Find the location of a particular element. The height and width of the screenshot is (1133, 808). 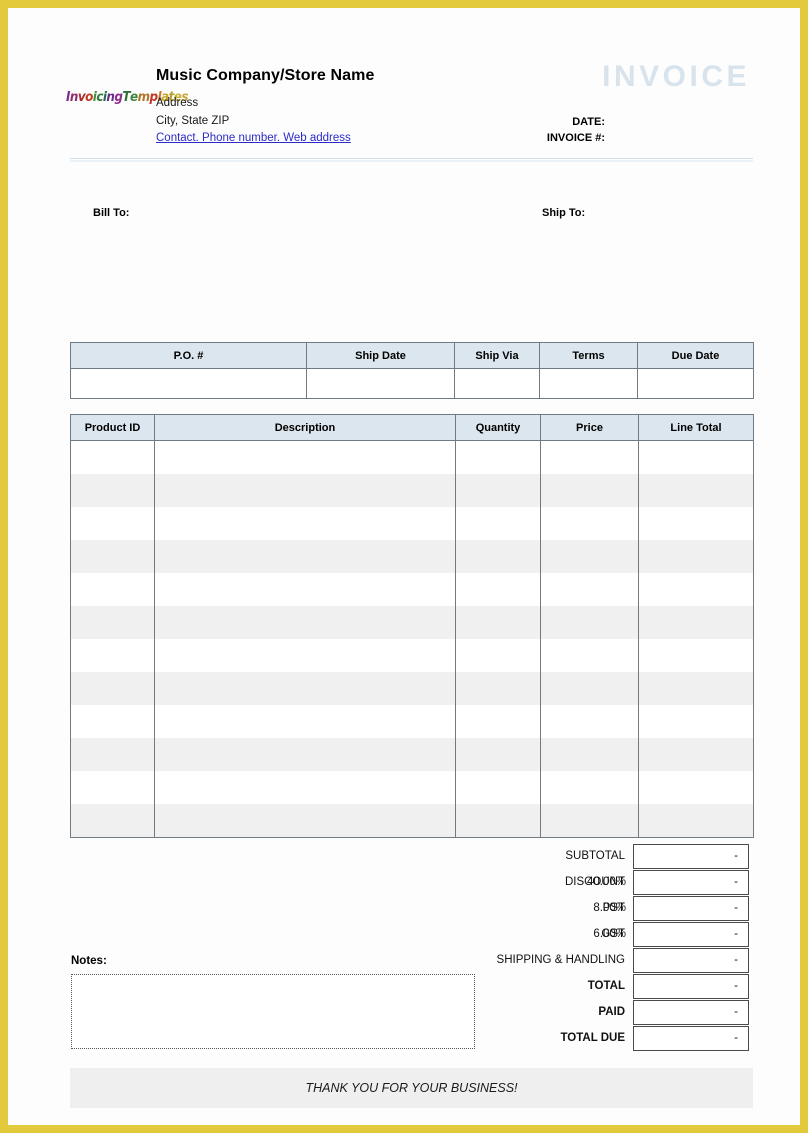

totals-row: DISCOUNT 40.00% - is located at coordinates (595, 882).